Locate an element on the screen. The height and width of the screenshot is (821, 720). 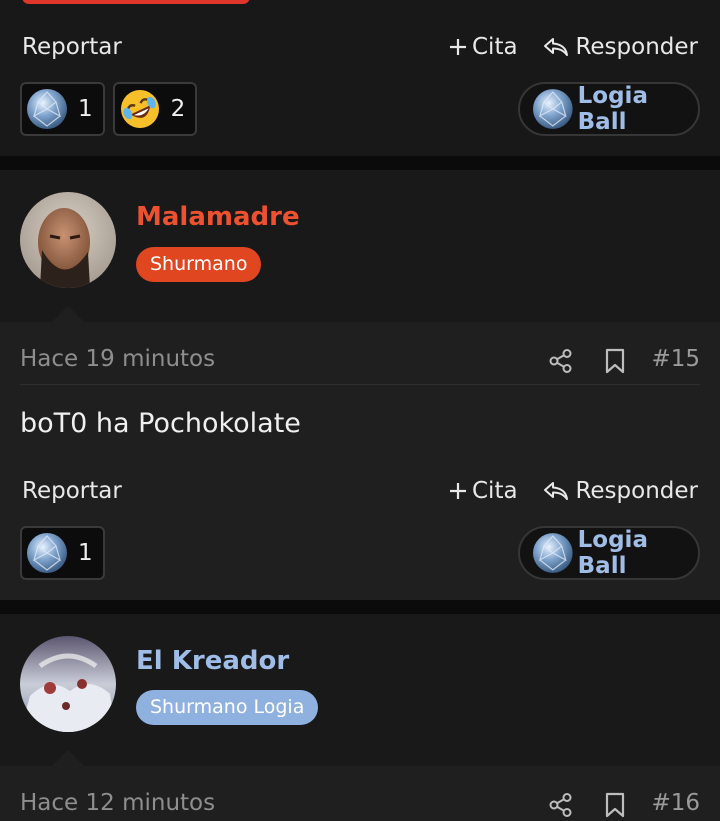
divider is located at coordinates (360, 384).